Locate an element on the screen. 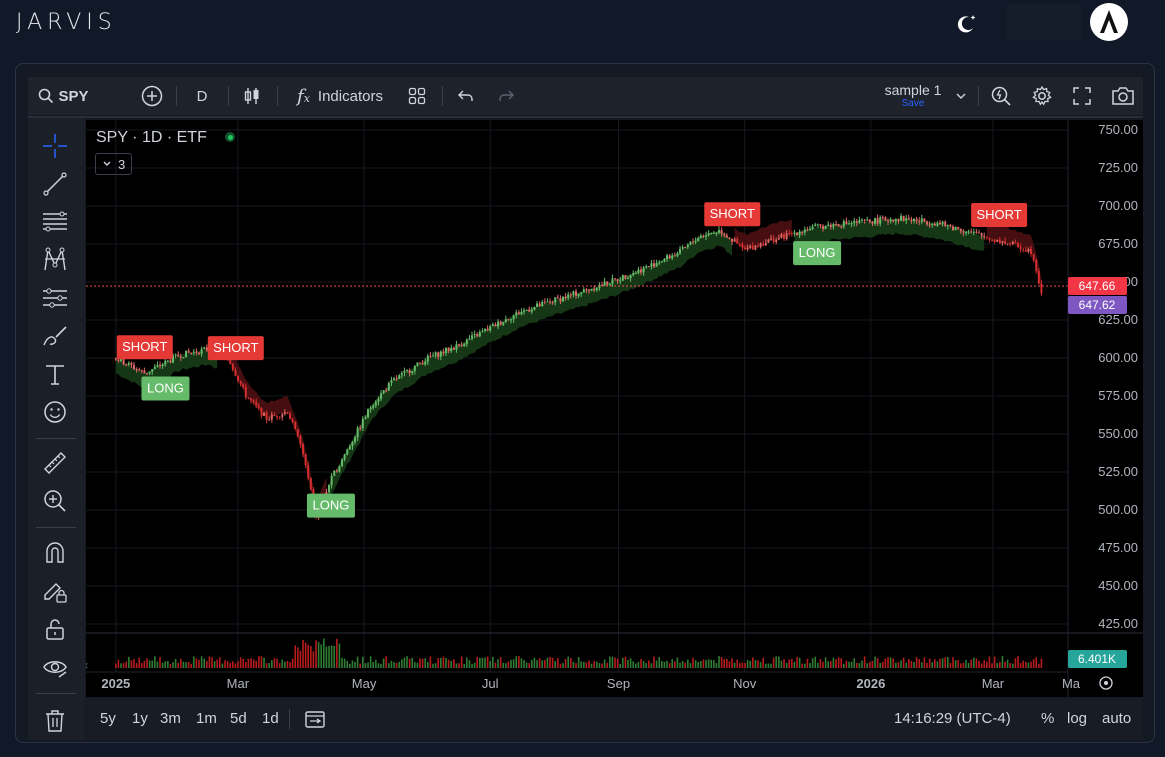  quick-search-button is located at coordinates (1001, 96).